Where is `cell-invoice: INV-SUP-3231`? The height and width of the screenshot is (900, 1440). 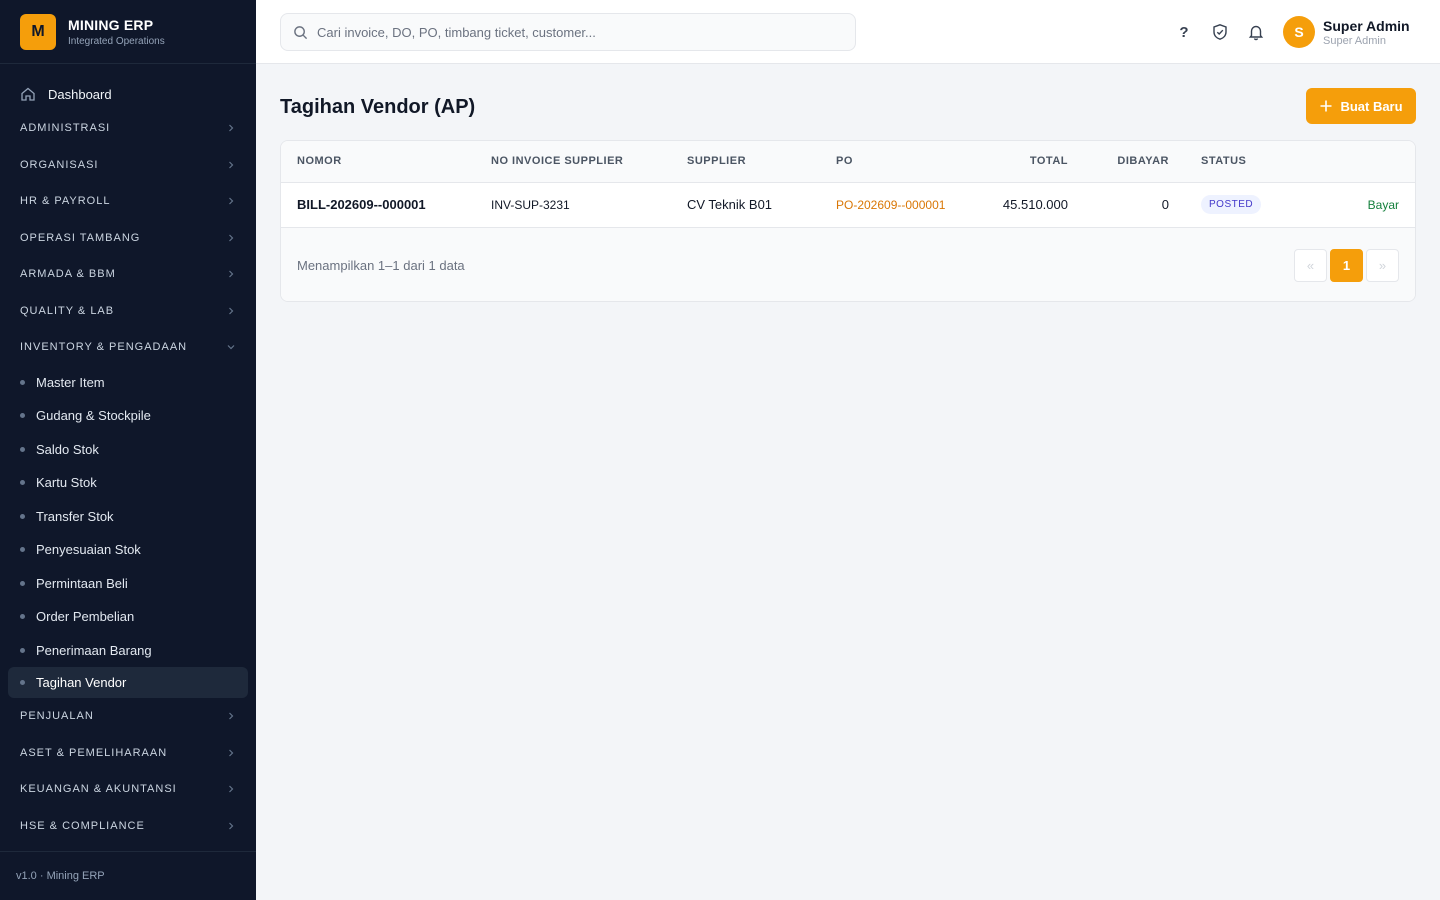 cell-invoice: INV-SUP-3231 is located at coordinates (530, 204).